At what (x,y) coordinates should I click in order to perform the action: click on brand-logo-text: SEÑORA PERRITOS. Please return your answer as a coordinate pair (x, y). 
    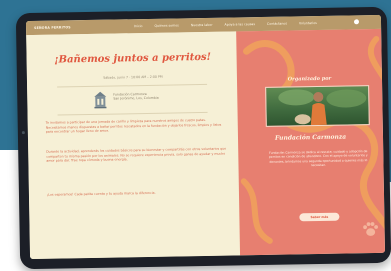
    Looking at the image, I should click on (69, 27).